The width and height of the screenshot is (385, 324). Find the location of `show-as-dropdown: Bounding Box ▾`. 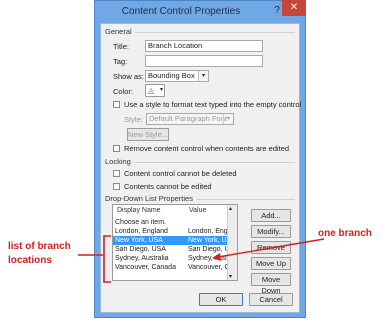

show-as-dropdown: Bounding Box ▾ is located at coordinates (177, 76).